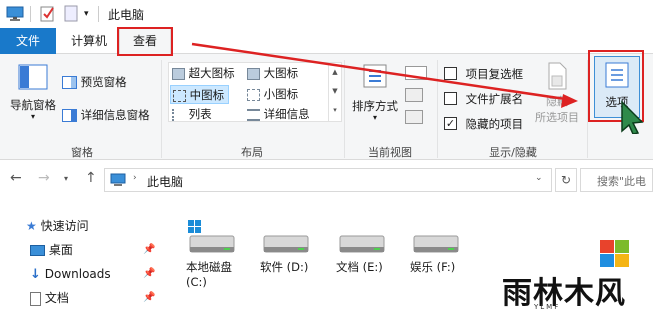 The width and height of the screenshot is (653, 315). What do you see at coordinates (564, 293) in the screenshot?
I see `watermark-text: 雨林木风` at bounding box center [564, 293].